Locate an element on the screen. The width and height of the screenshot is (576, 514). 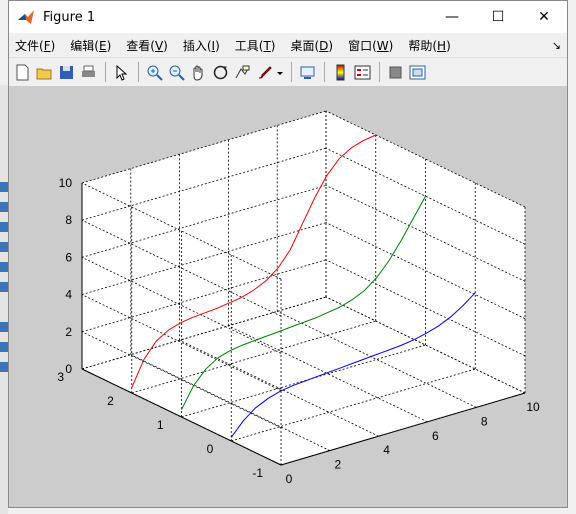
x-tick-label: 2 is located at coordinates (337, 465).